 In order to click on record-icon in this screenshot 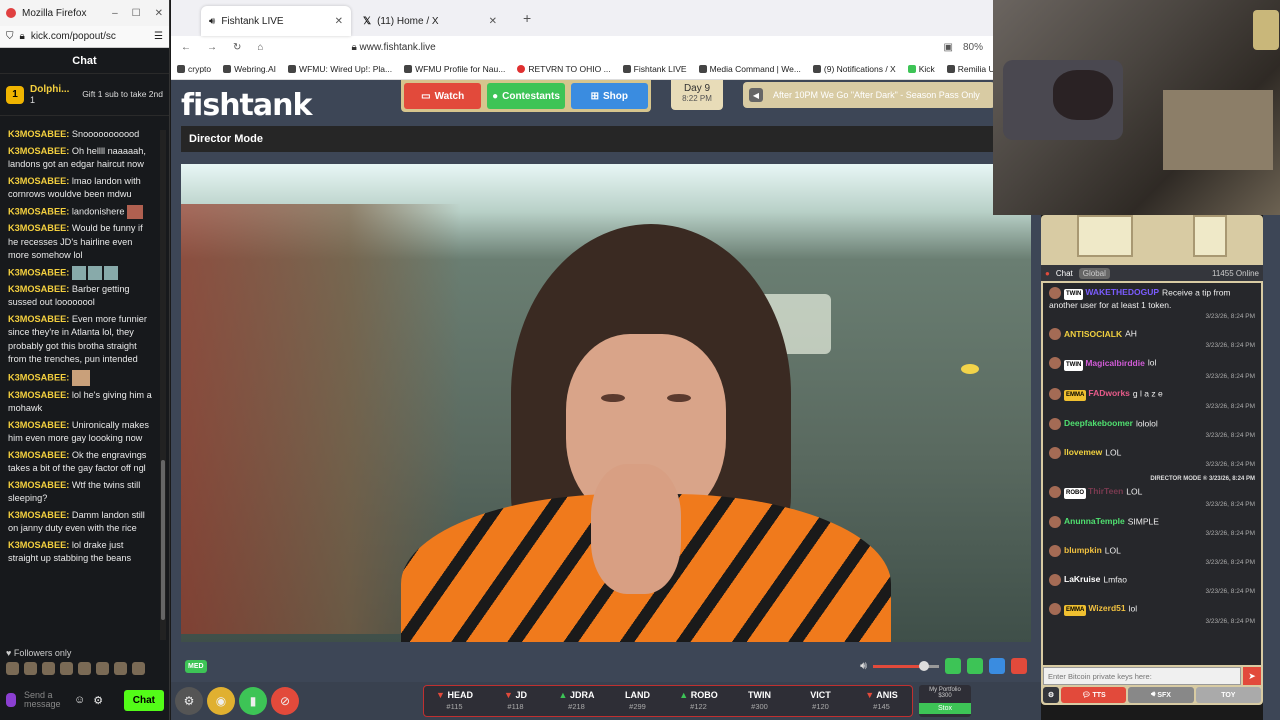, I will do `click(1019, 666)`.